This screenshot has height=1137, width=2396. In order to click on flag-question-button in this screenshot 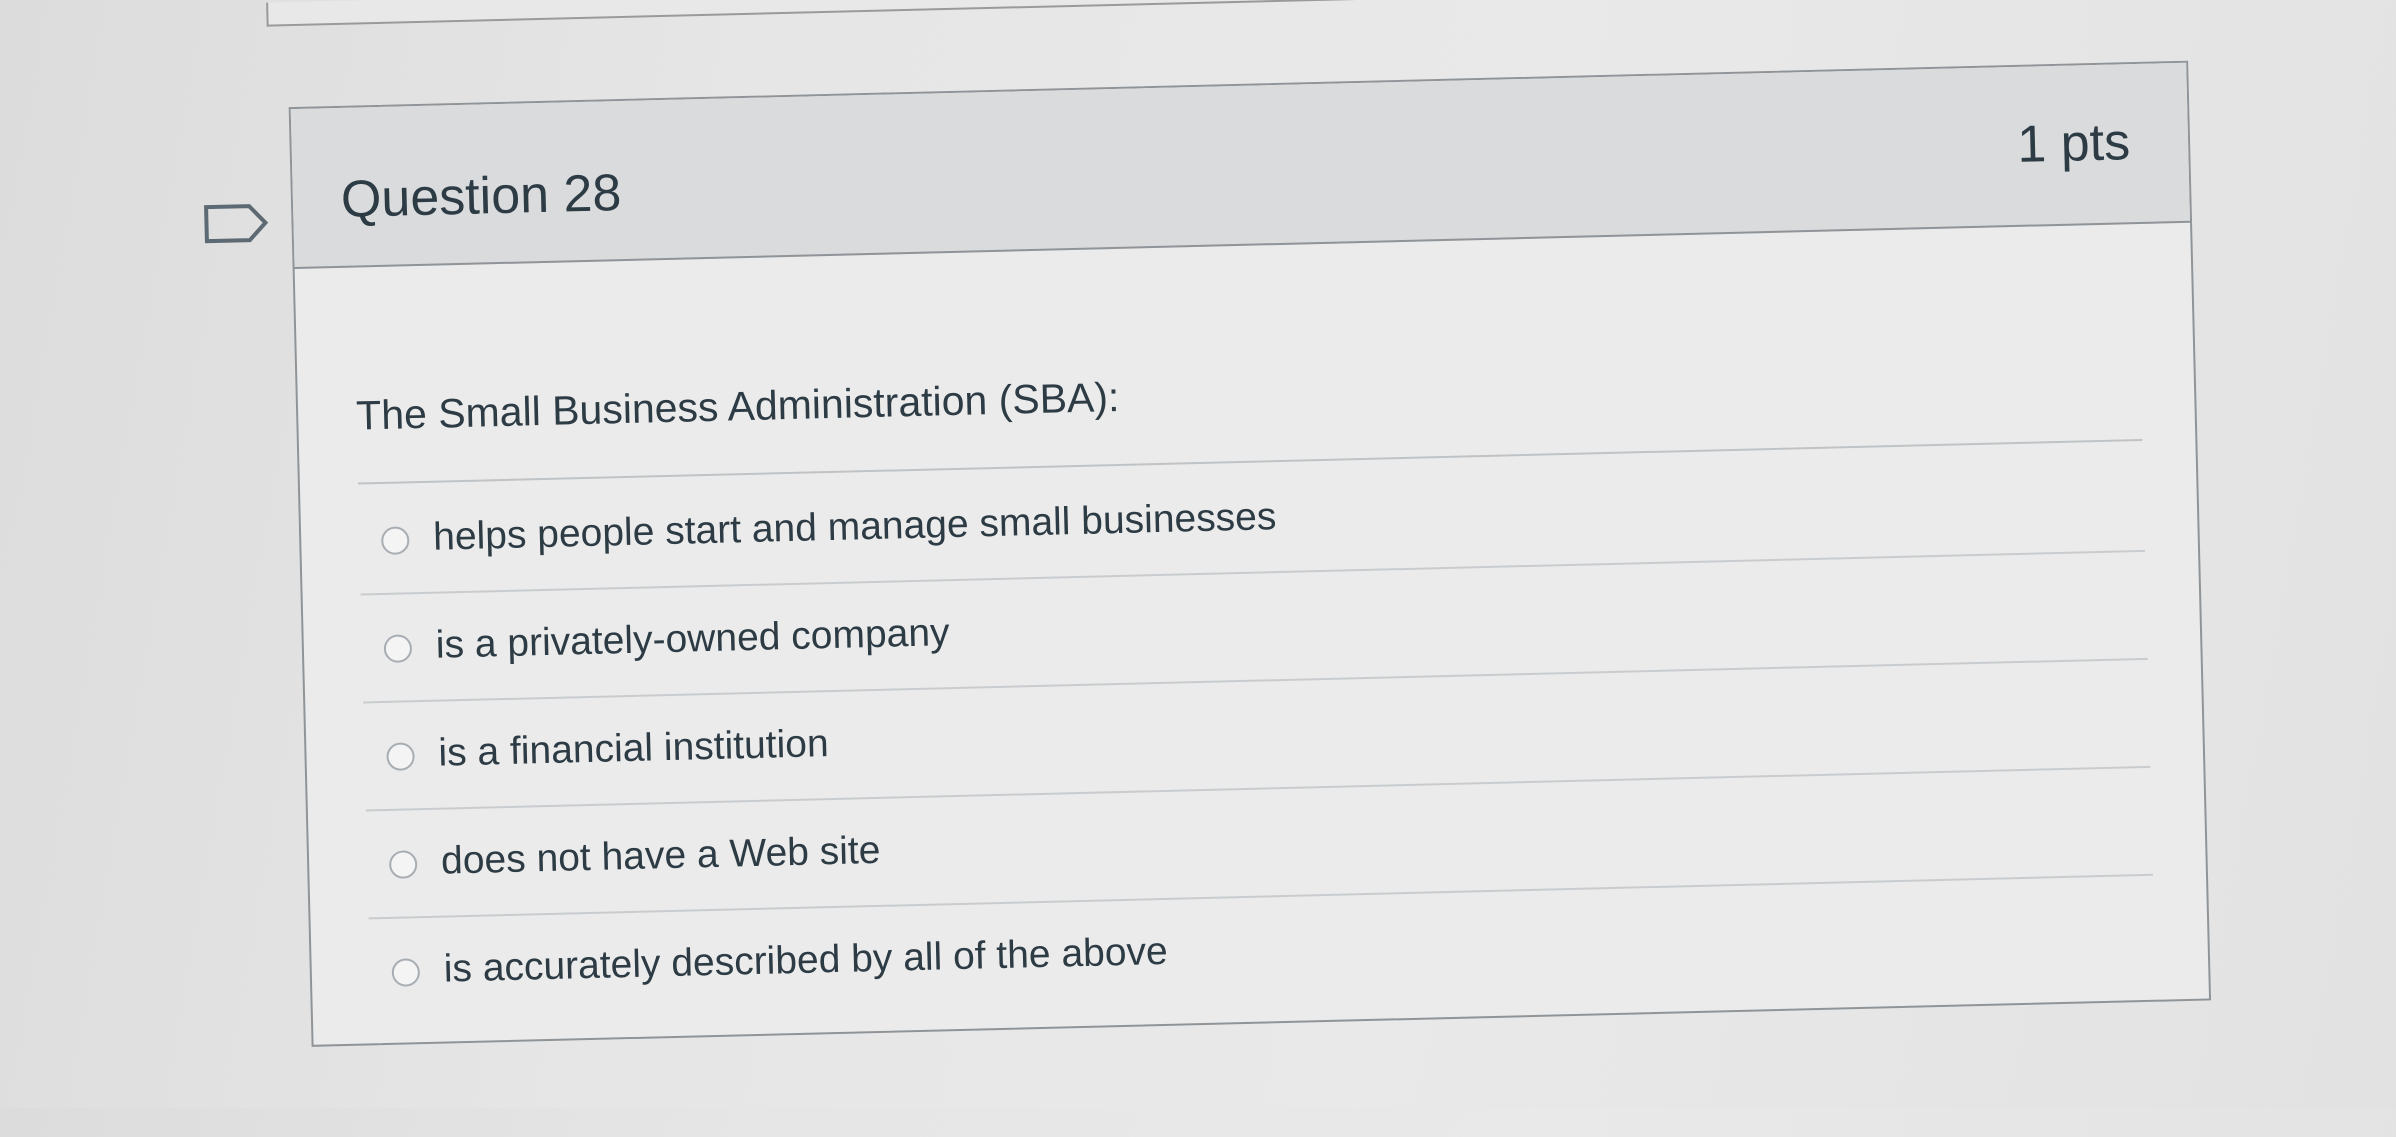, I will do `click(236, 224)`.